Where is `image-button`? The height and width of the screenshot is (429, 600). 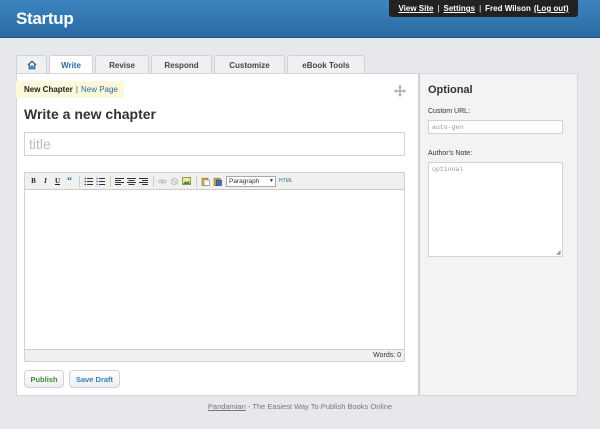
image-button is located at coordinates (186, 181).